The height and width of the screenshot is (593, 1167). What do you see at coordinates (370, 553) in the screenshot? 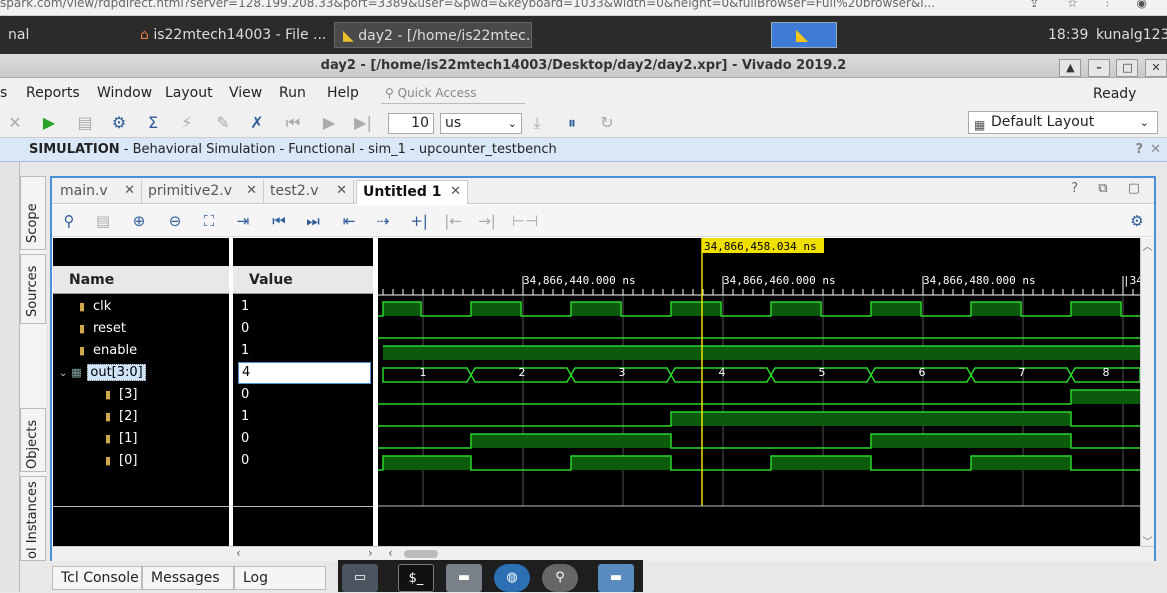
I see `scroll-right-icon: ›` at bounding box center [370, 553].